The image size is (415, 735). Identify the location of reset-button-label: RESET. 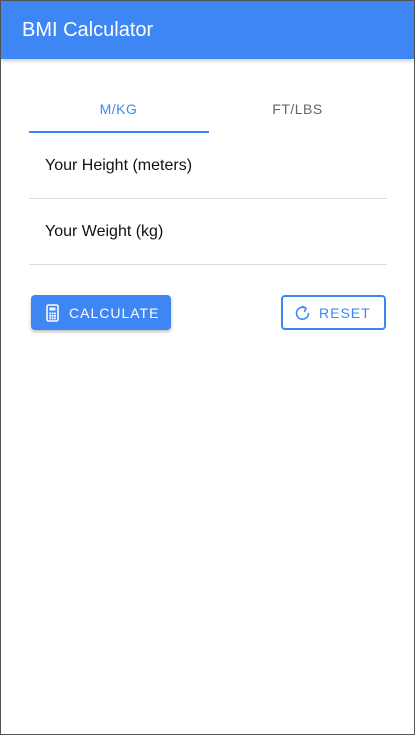
(345, 312).